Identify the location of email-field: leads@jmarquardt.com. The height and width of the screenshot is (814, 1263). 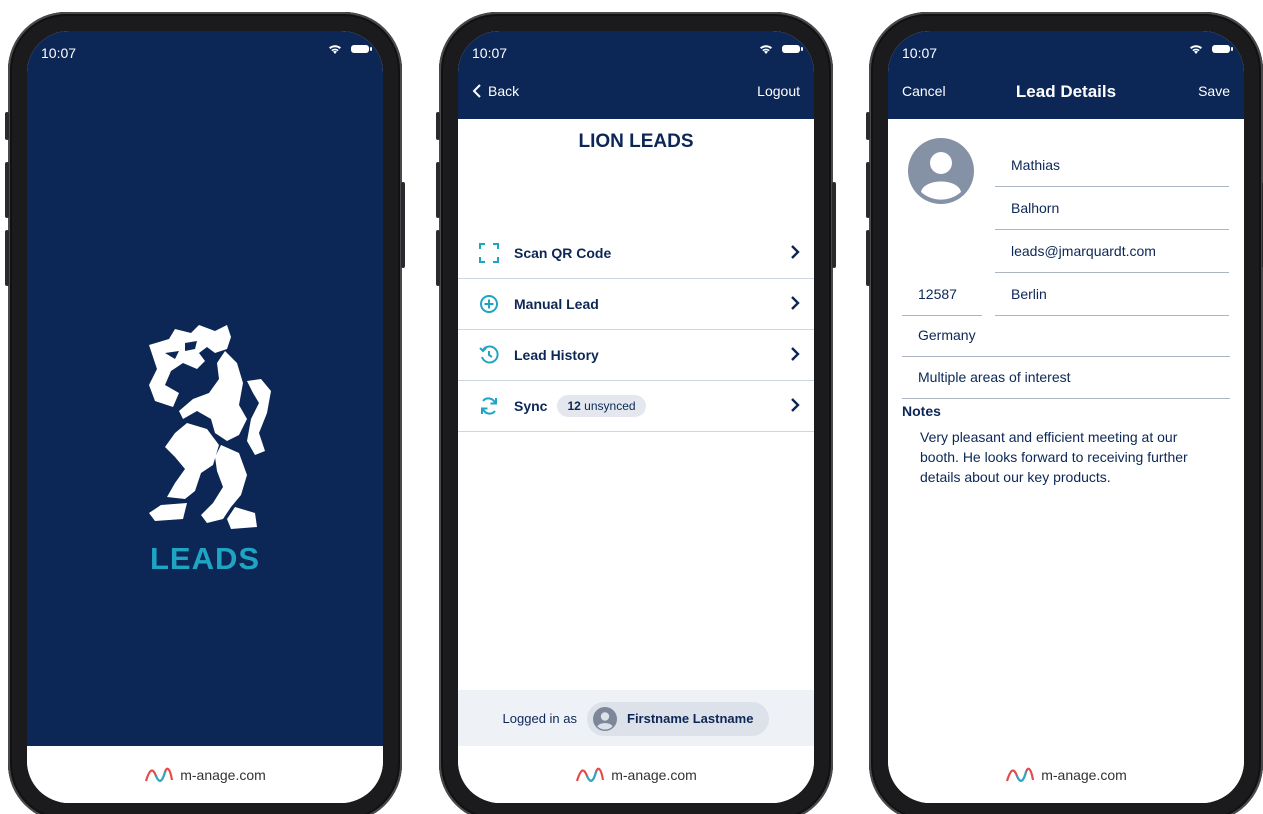
(1112, 251).